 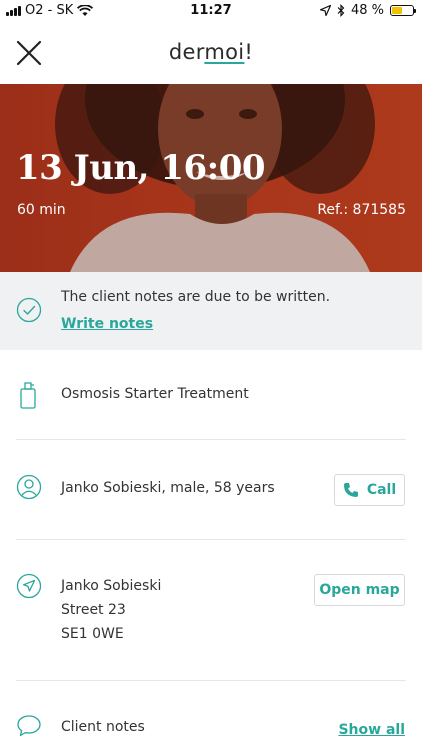 I want to click on dermoi-logo: dermoi!, so click(x=211, y=52).